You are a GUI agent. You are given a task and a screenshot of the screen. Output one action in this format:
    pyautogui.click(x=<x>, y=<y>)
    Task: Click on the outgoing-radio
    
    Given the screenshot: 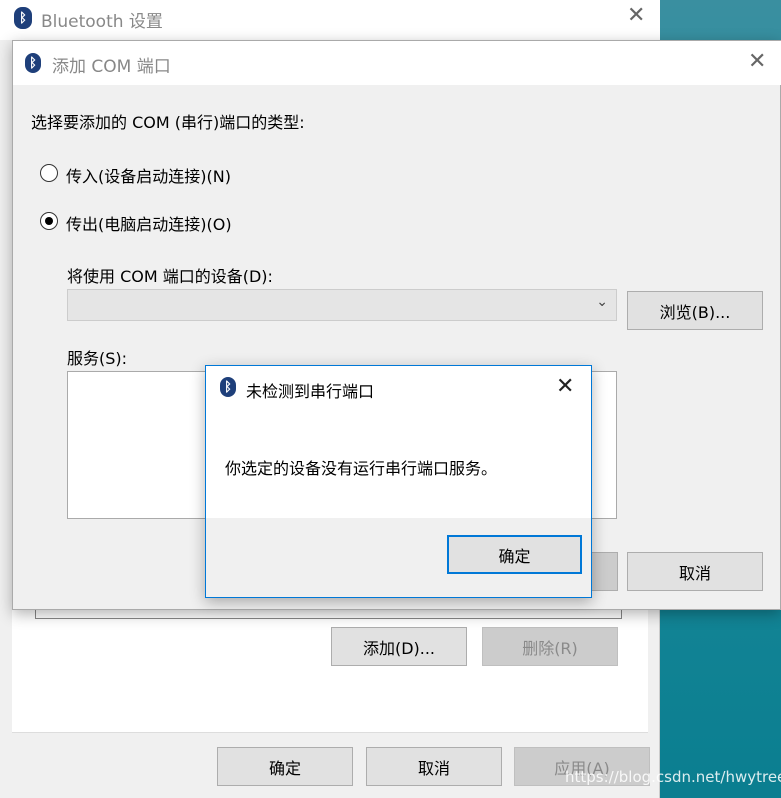 What is the action you would take?
    pyautogui.click(x=49, y=221)
    